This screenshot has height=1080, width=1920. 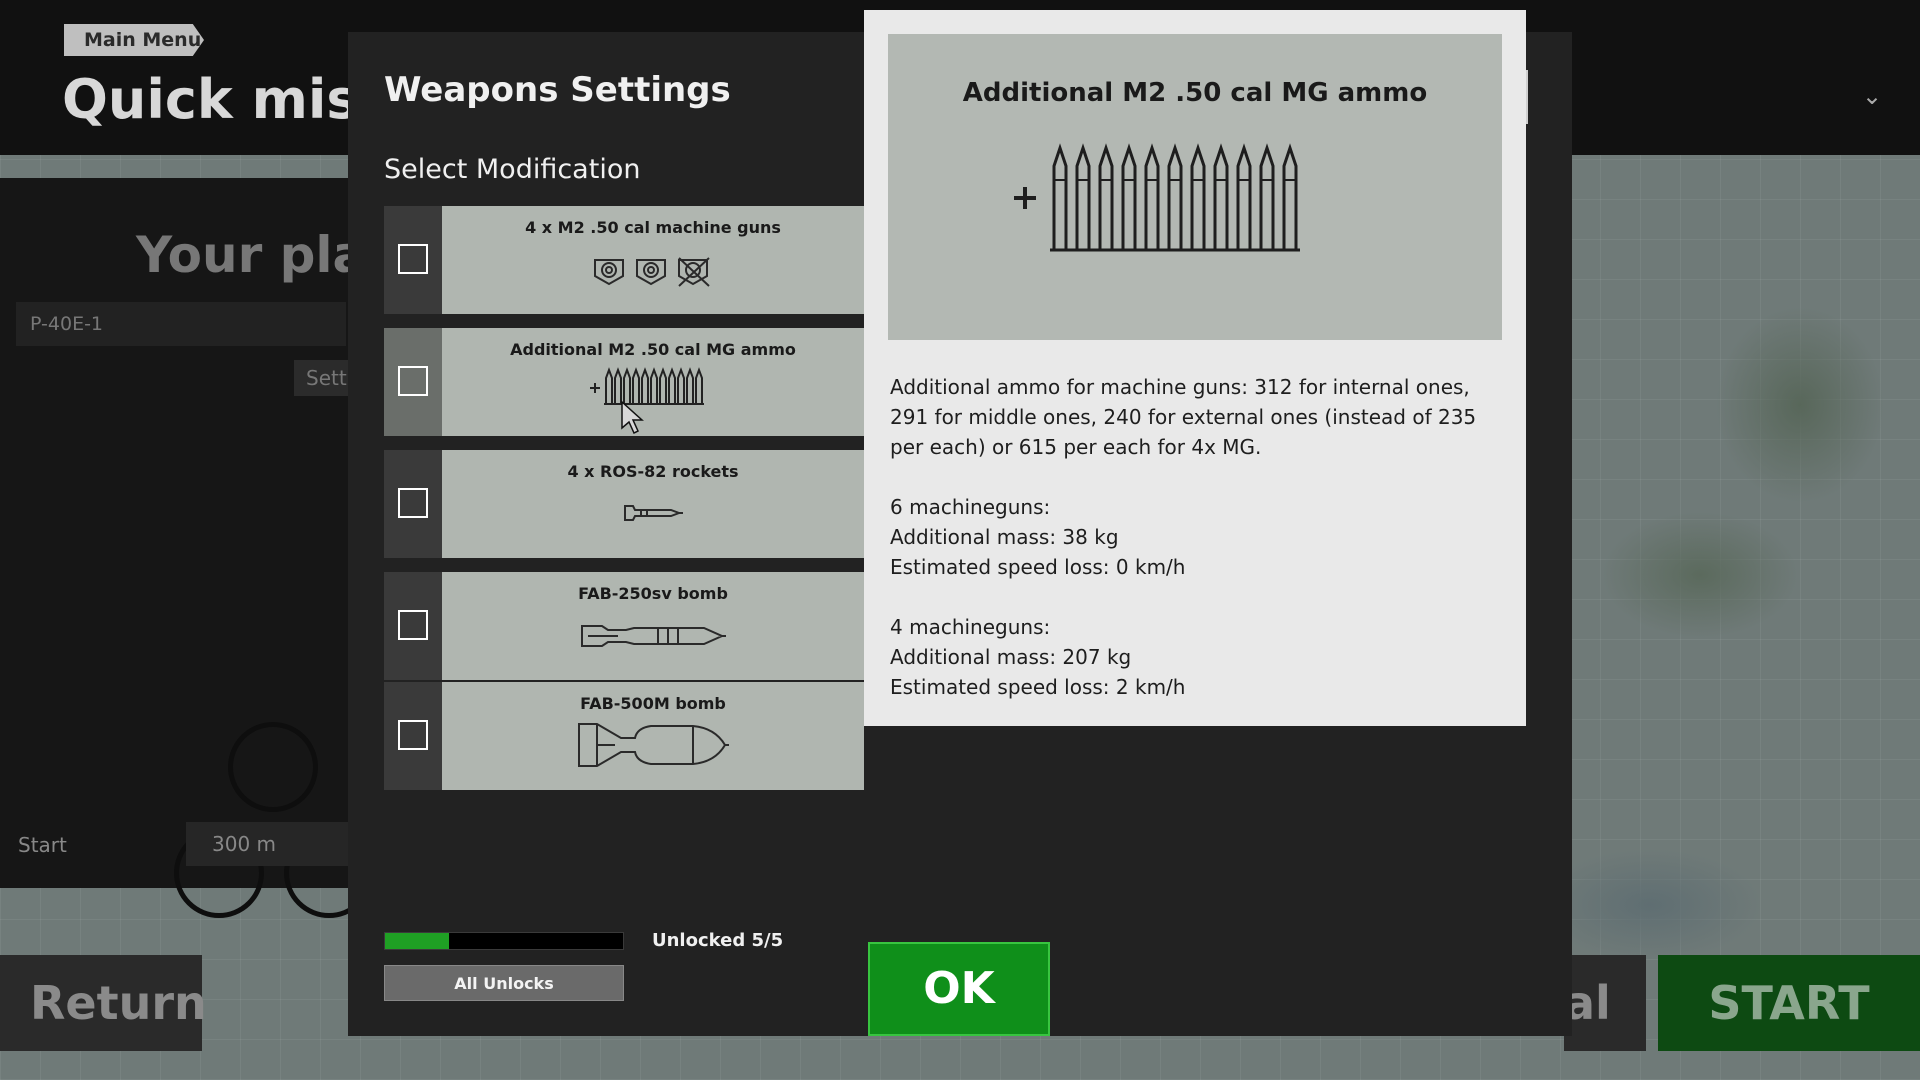 I want to click on four-mg-mass: Additional mass: 207 kg, so click(x=1011, y=657).